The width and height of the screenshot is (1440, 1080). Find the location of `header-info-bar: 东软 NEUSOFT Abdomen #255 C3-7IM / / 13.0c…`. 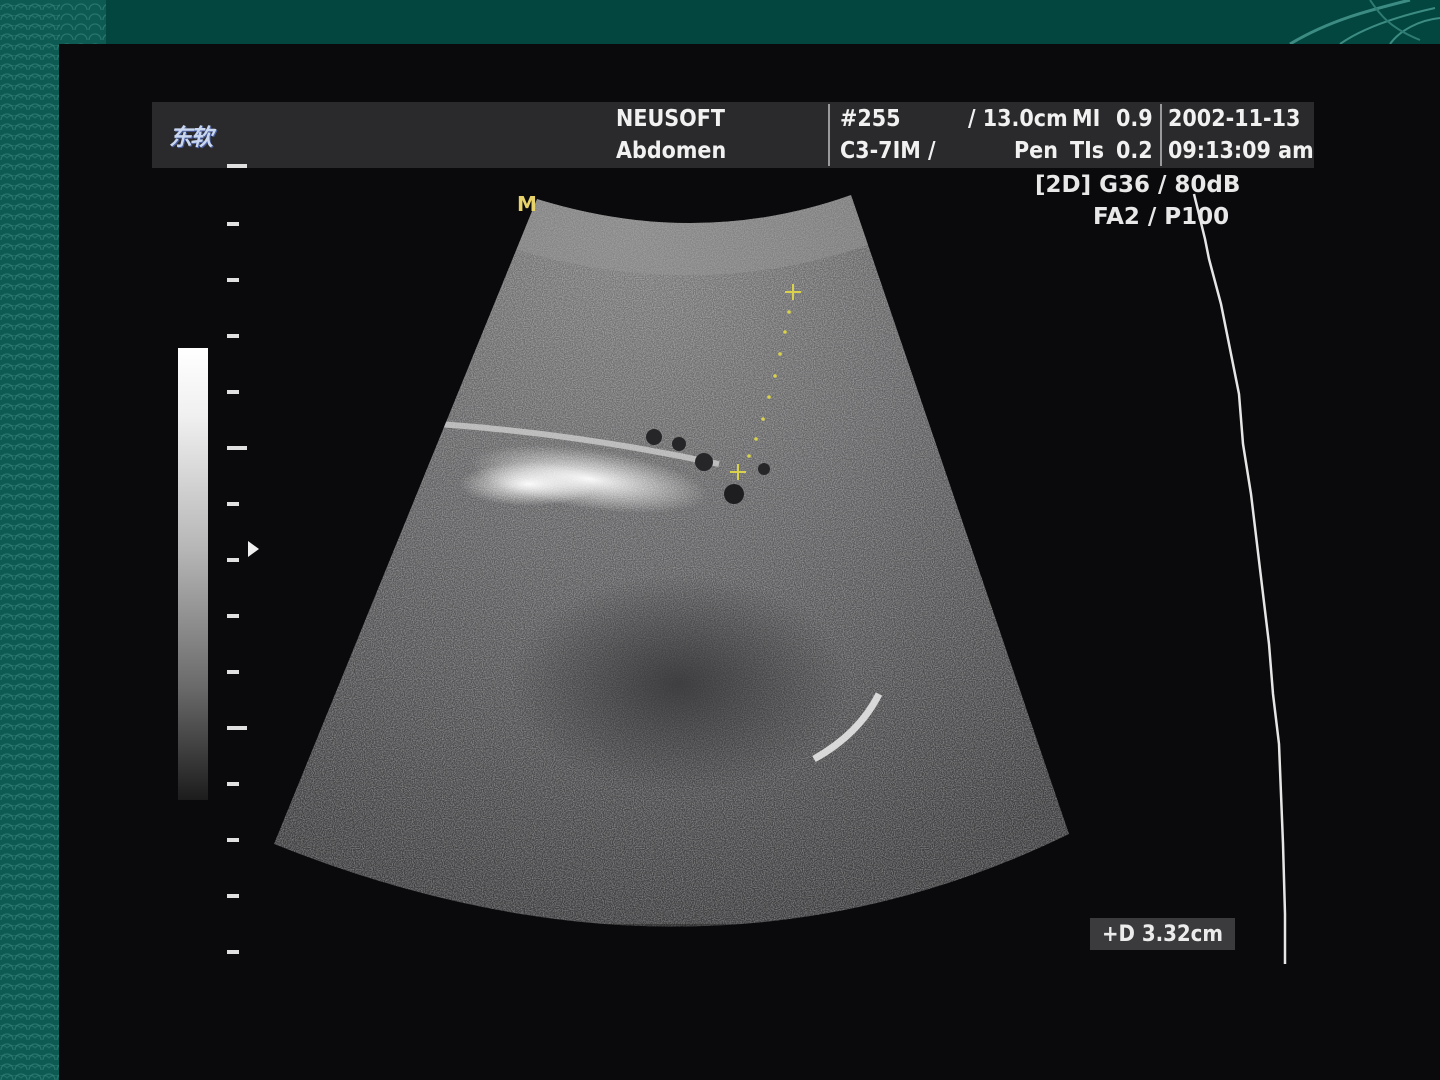

header-info-bar: 东软 NEUSOFT Abdomen #255 C3-7IM / / 13.0c… is located at coordinates (733, 135).